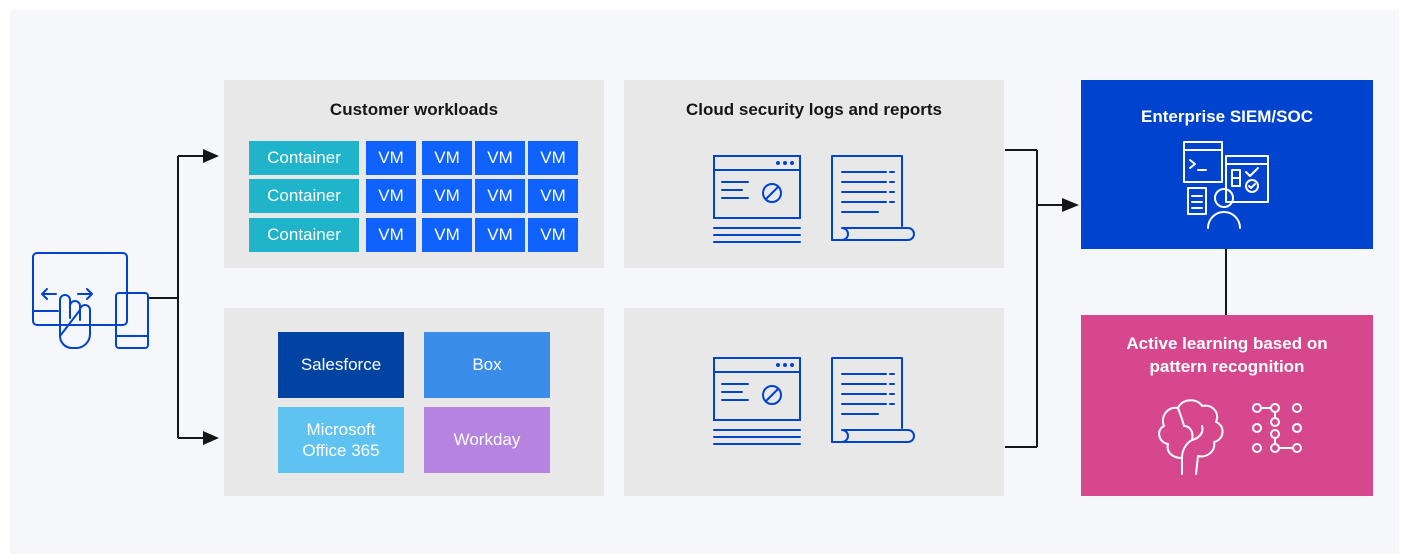 The width and height of the screenshot is (1403, 560). I want to click on brain-icon, so click(1191, 437).